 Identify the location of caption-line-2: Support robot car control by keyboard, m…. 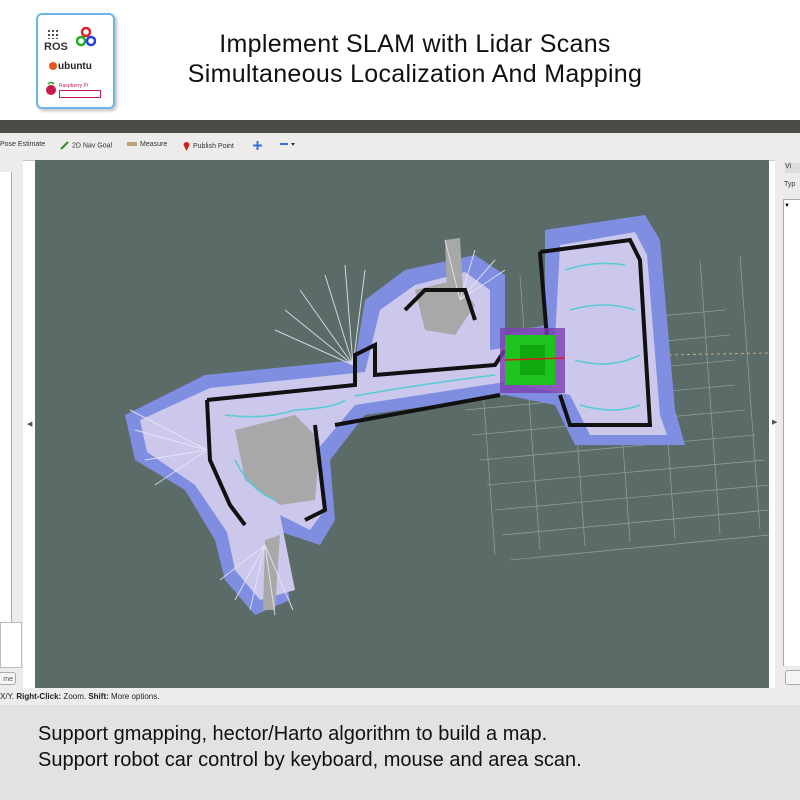
(310, 760).